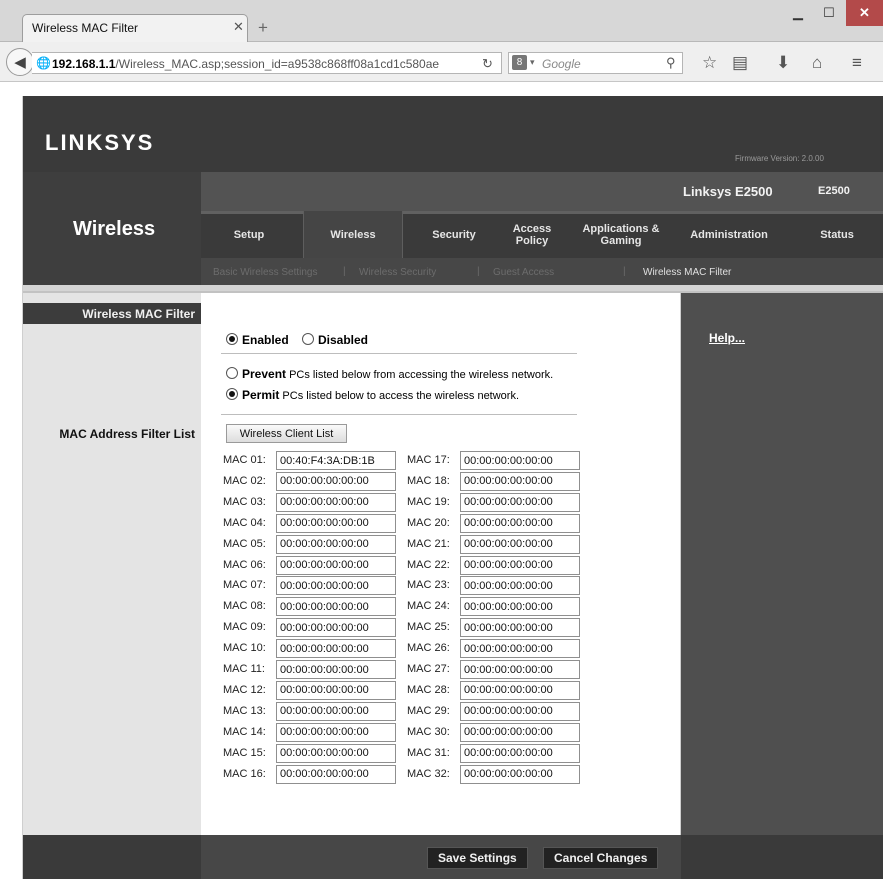  What do you see at coordinates (779, 158) in the screenshot?
I see `firmware-version: Firmware Version: 2.0.00` at bounding box center [779, 158].